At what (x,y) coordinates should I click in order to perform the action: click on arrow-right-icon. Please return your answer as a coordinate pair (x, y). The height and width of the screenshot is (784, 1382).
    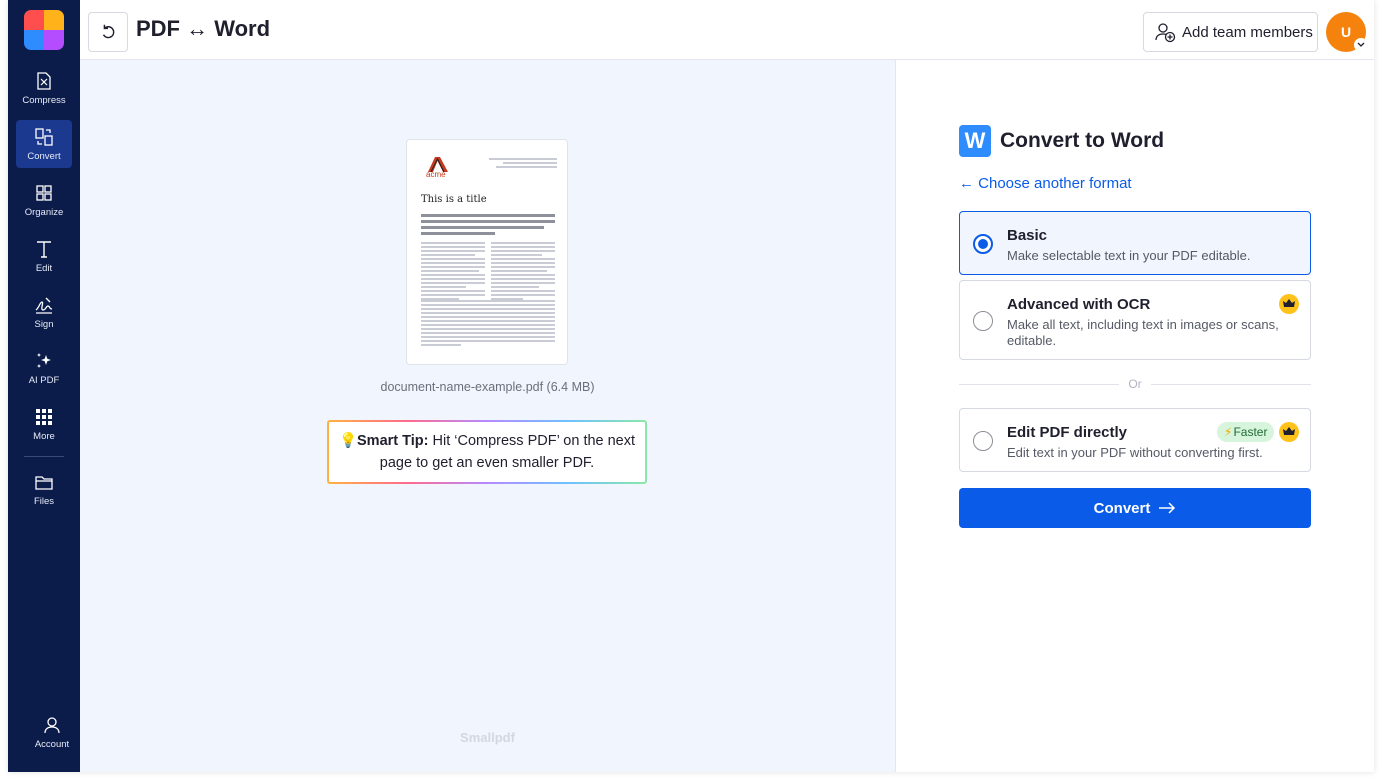
    Looking at the image, I should click on (1167, 508).